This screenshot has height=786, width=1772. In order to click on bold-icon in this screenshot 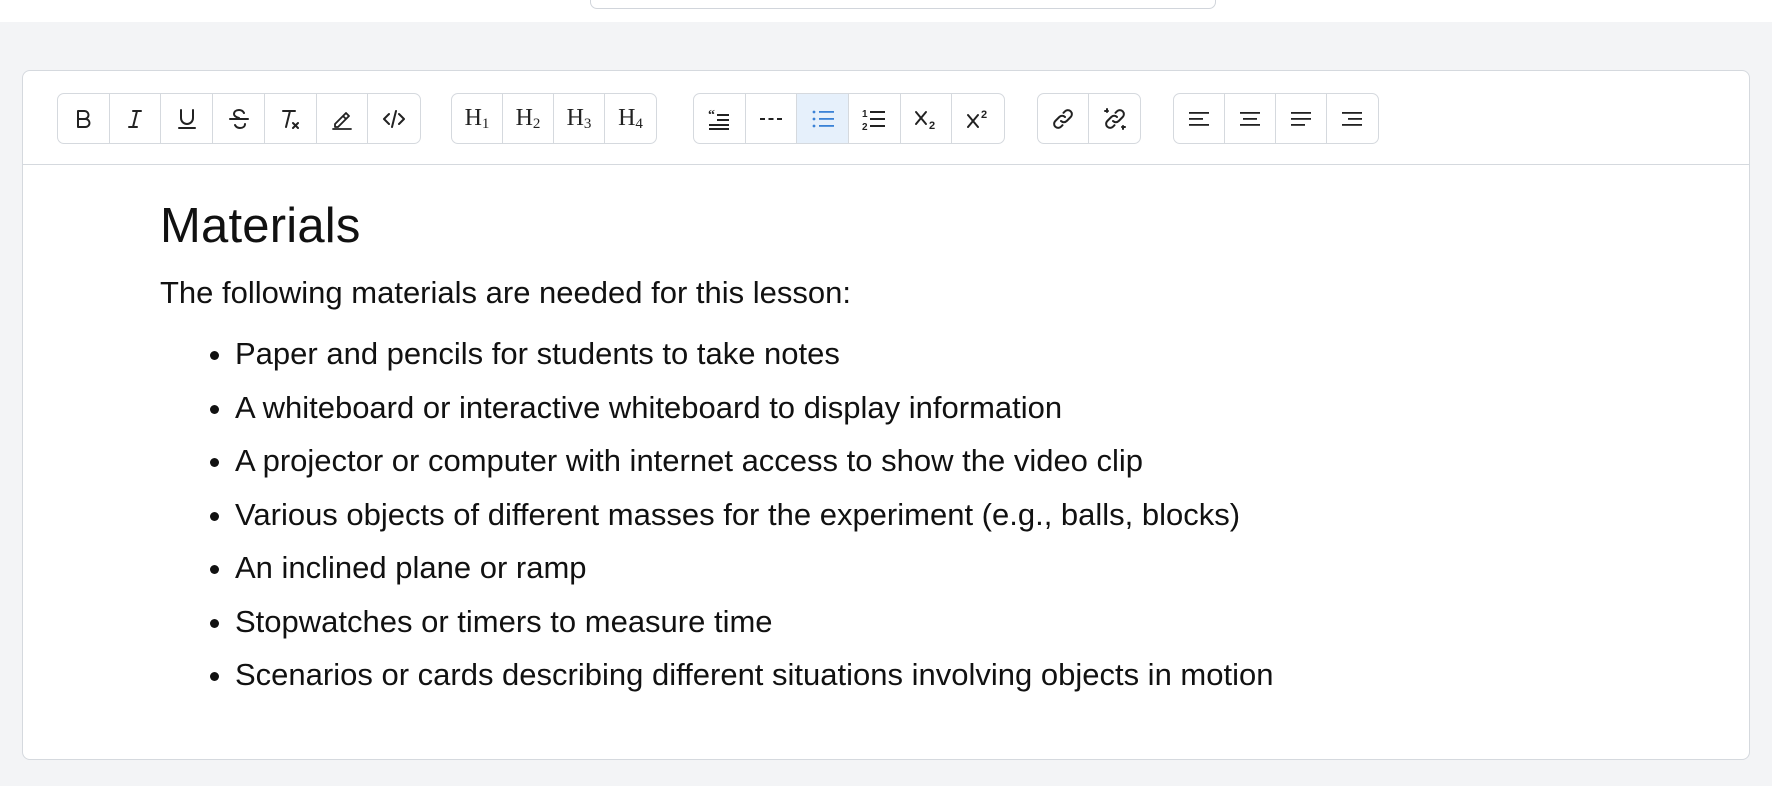, I will do `click(84, 118)`.